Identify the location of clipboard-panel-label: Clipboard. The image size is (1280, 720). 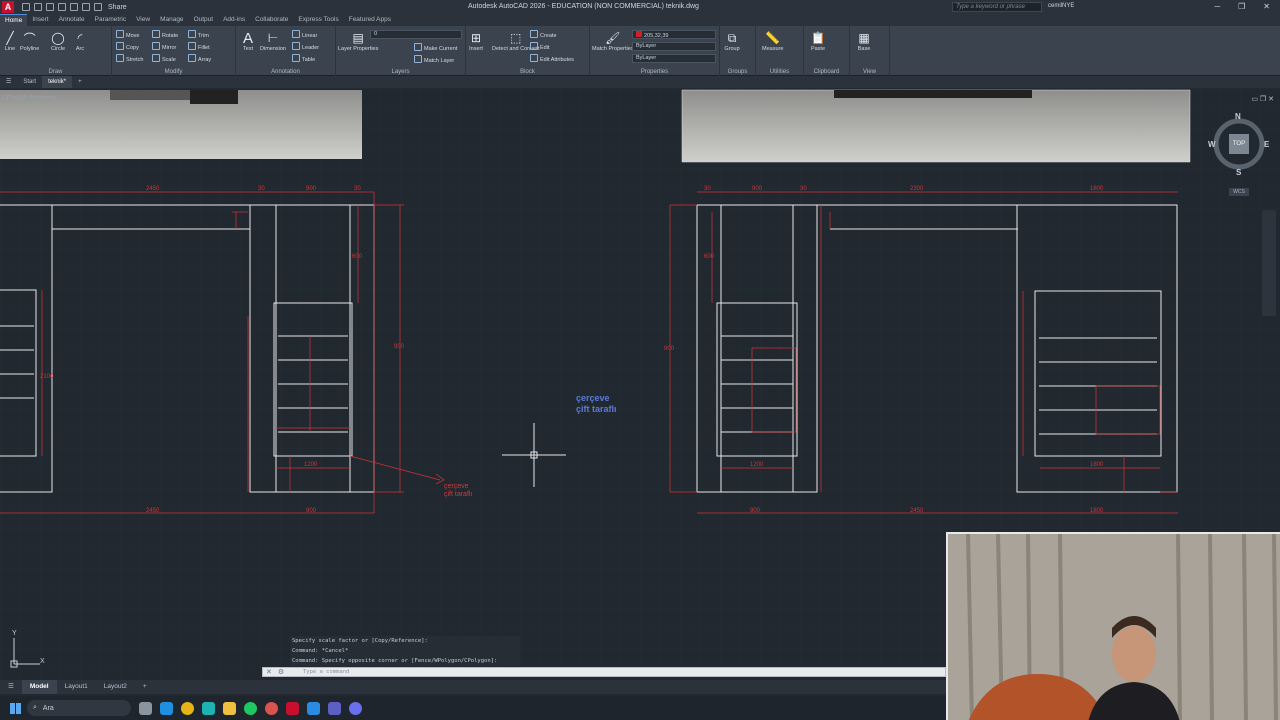
(826, 72).